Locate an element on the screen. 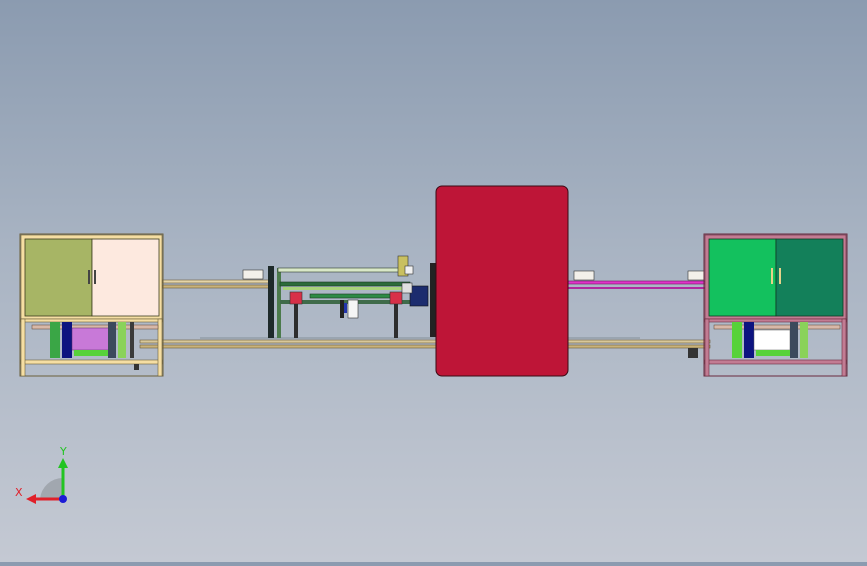  gantry-module is located at coordinates (352, 296).